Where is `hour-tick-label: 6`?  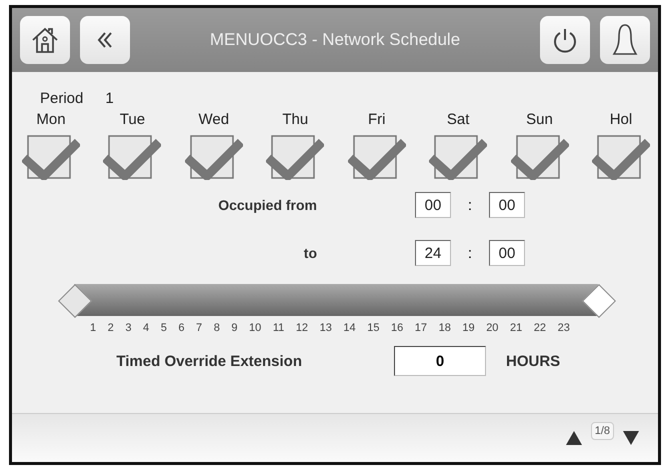
hour-tick-label: 6 is located at coordinates (181, 328).